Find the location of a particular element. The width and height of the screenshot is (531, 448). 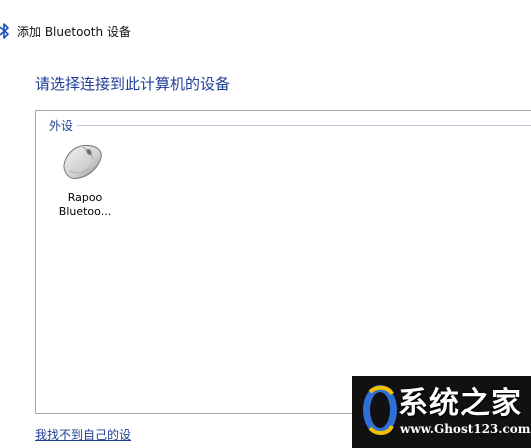

watermark-logo-icon is located at coordinates (380, 410).